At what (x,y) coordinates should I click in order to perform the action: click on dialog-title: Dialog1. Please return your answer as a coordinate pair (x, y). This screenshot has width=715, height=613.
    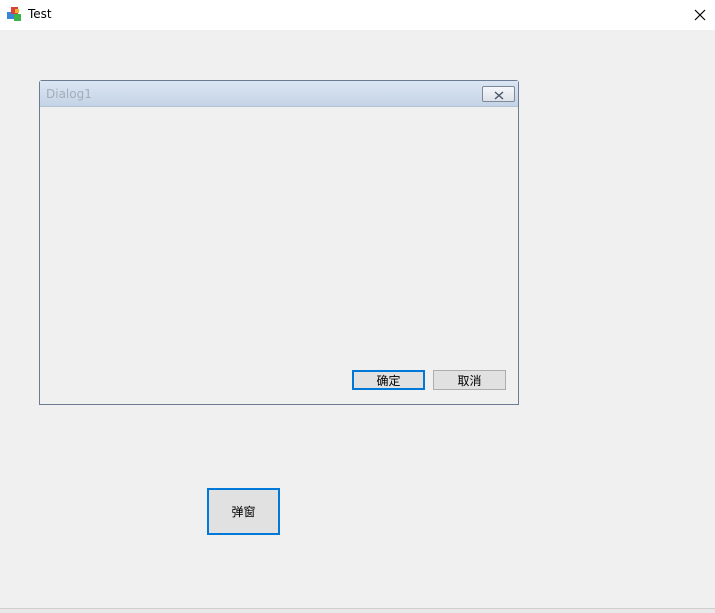
    Looking at the image, I should click on (69, 94).